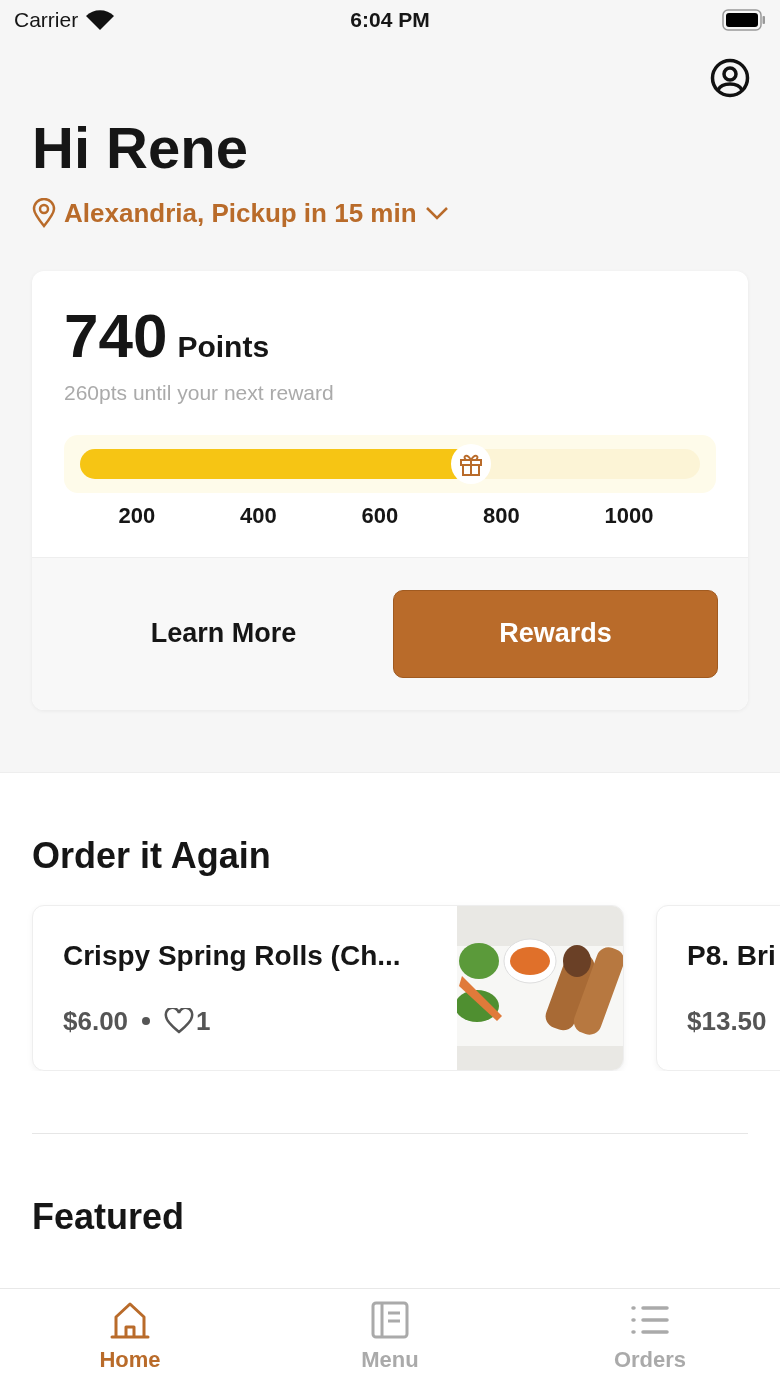 The width and height of the screenshot is (780, 1387). I want to click on wifi-icon, so click(100, 20).